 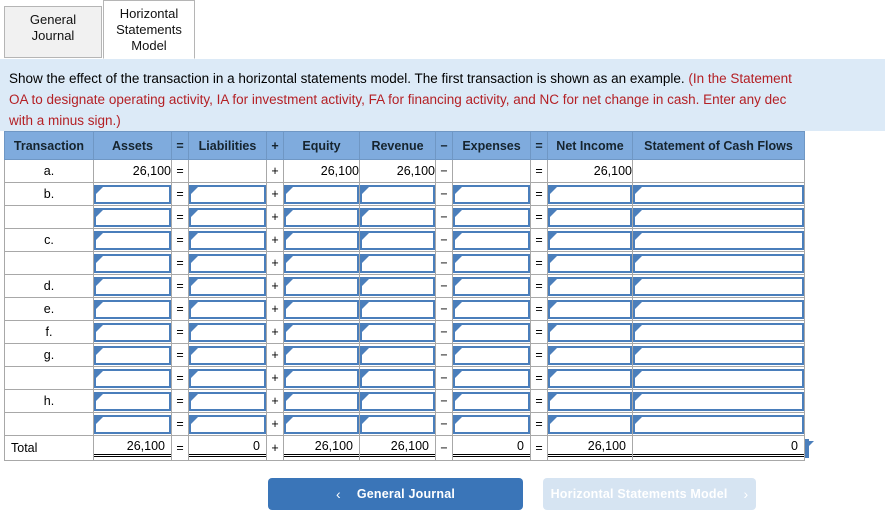 I want to click on total-input-statement-of-cash-flows, so click(x=809, y=448).